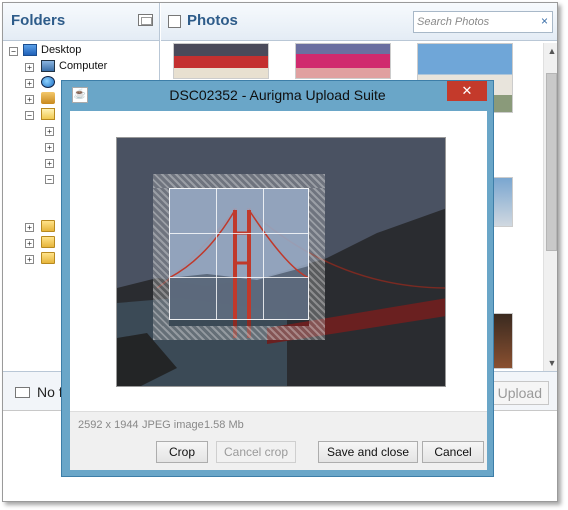 The width and height of the screenshot is (568, 510). What do you see at coordinates (212, 20) in the screenshot?
I see `photos-title: Photos` at bounding box center [212, 20].